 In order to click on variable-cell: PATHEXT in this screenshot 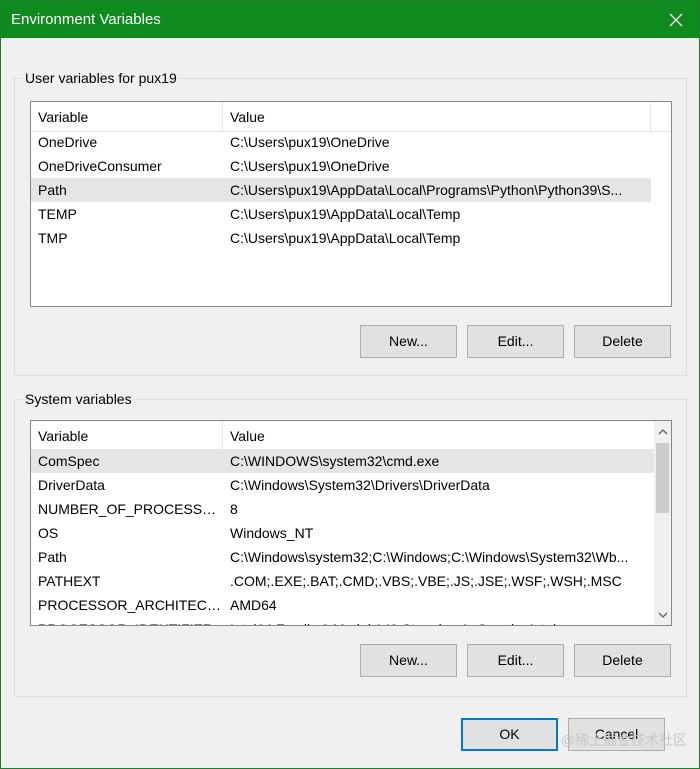, I will do `click(69, 581)`.